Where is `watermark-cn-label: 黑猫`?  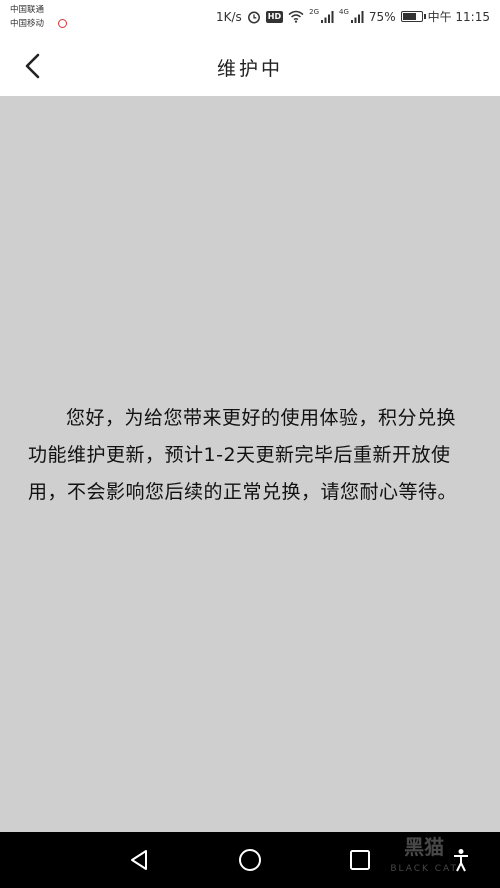
watermark-cn-label: 黑猫 is located at coordinates (424, 847).